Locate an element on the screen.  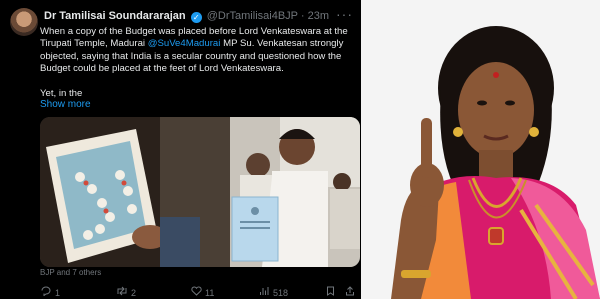
reply-icon is located at coordinates (46, 292).